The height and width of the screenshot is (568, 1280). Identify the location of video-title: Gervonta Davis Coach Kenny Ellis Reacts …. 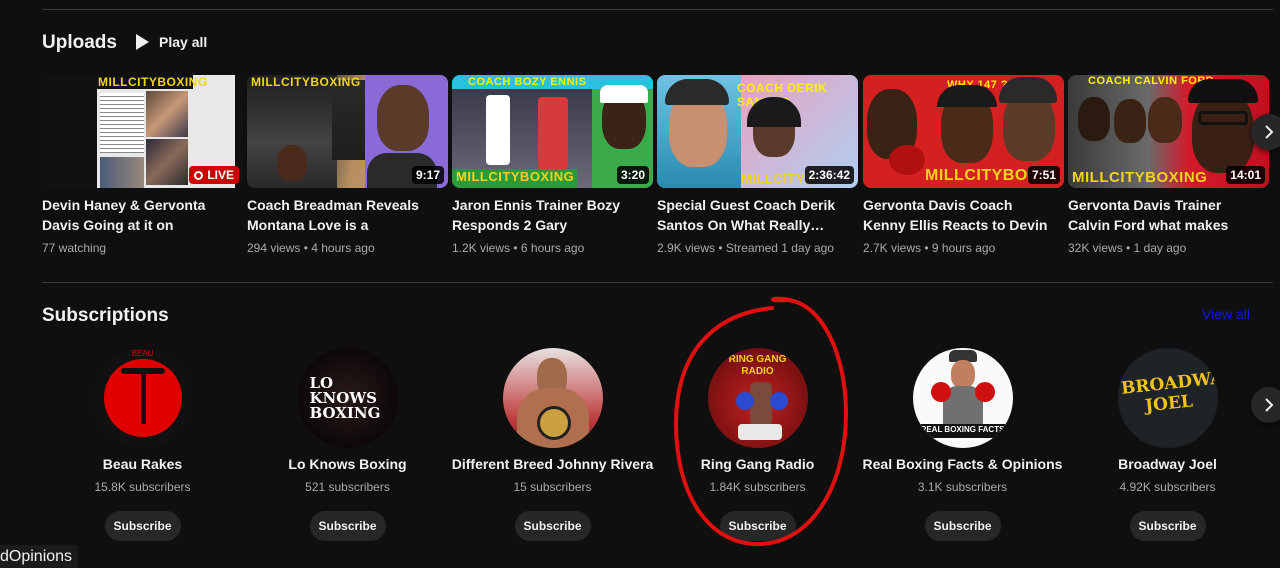
(958, 215).